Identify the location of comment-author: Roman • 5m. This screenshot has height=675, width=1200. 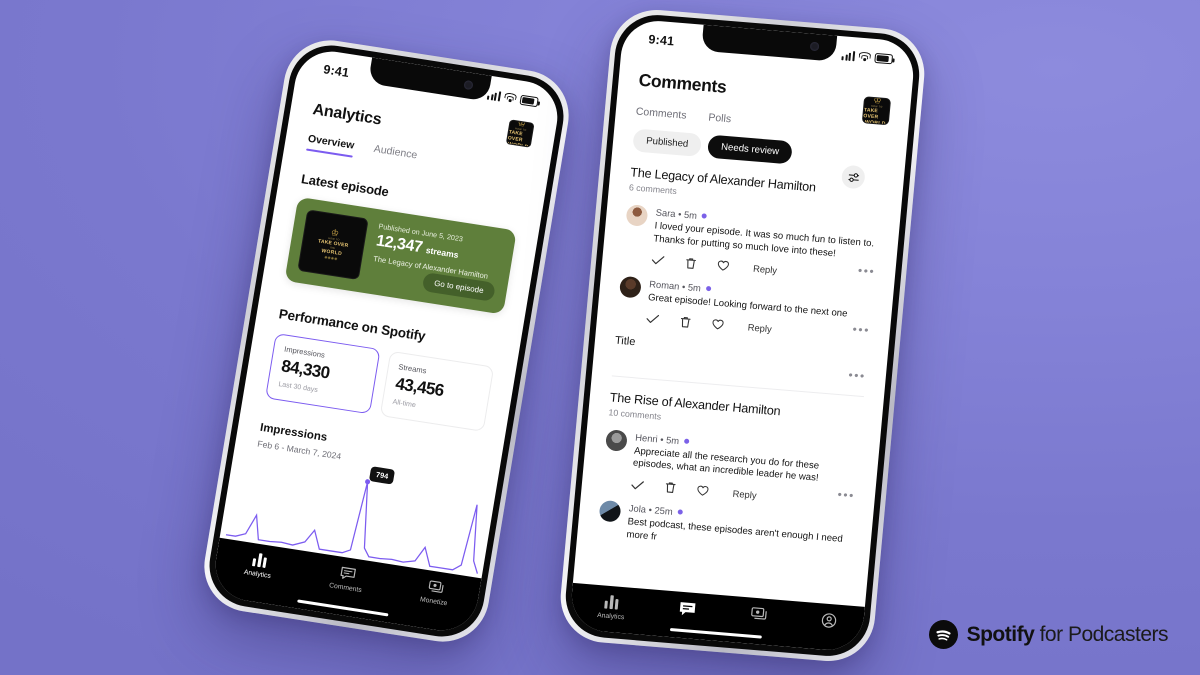
(675, 285).